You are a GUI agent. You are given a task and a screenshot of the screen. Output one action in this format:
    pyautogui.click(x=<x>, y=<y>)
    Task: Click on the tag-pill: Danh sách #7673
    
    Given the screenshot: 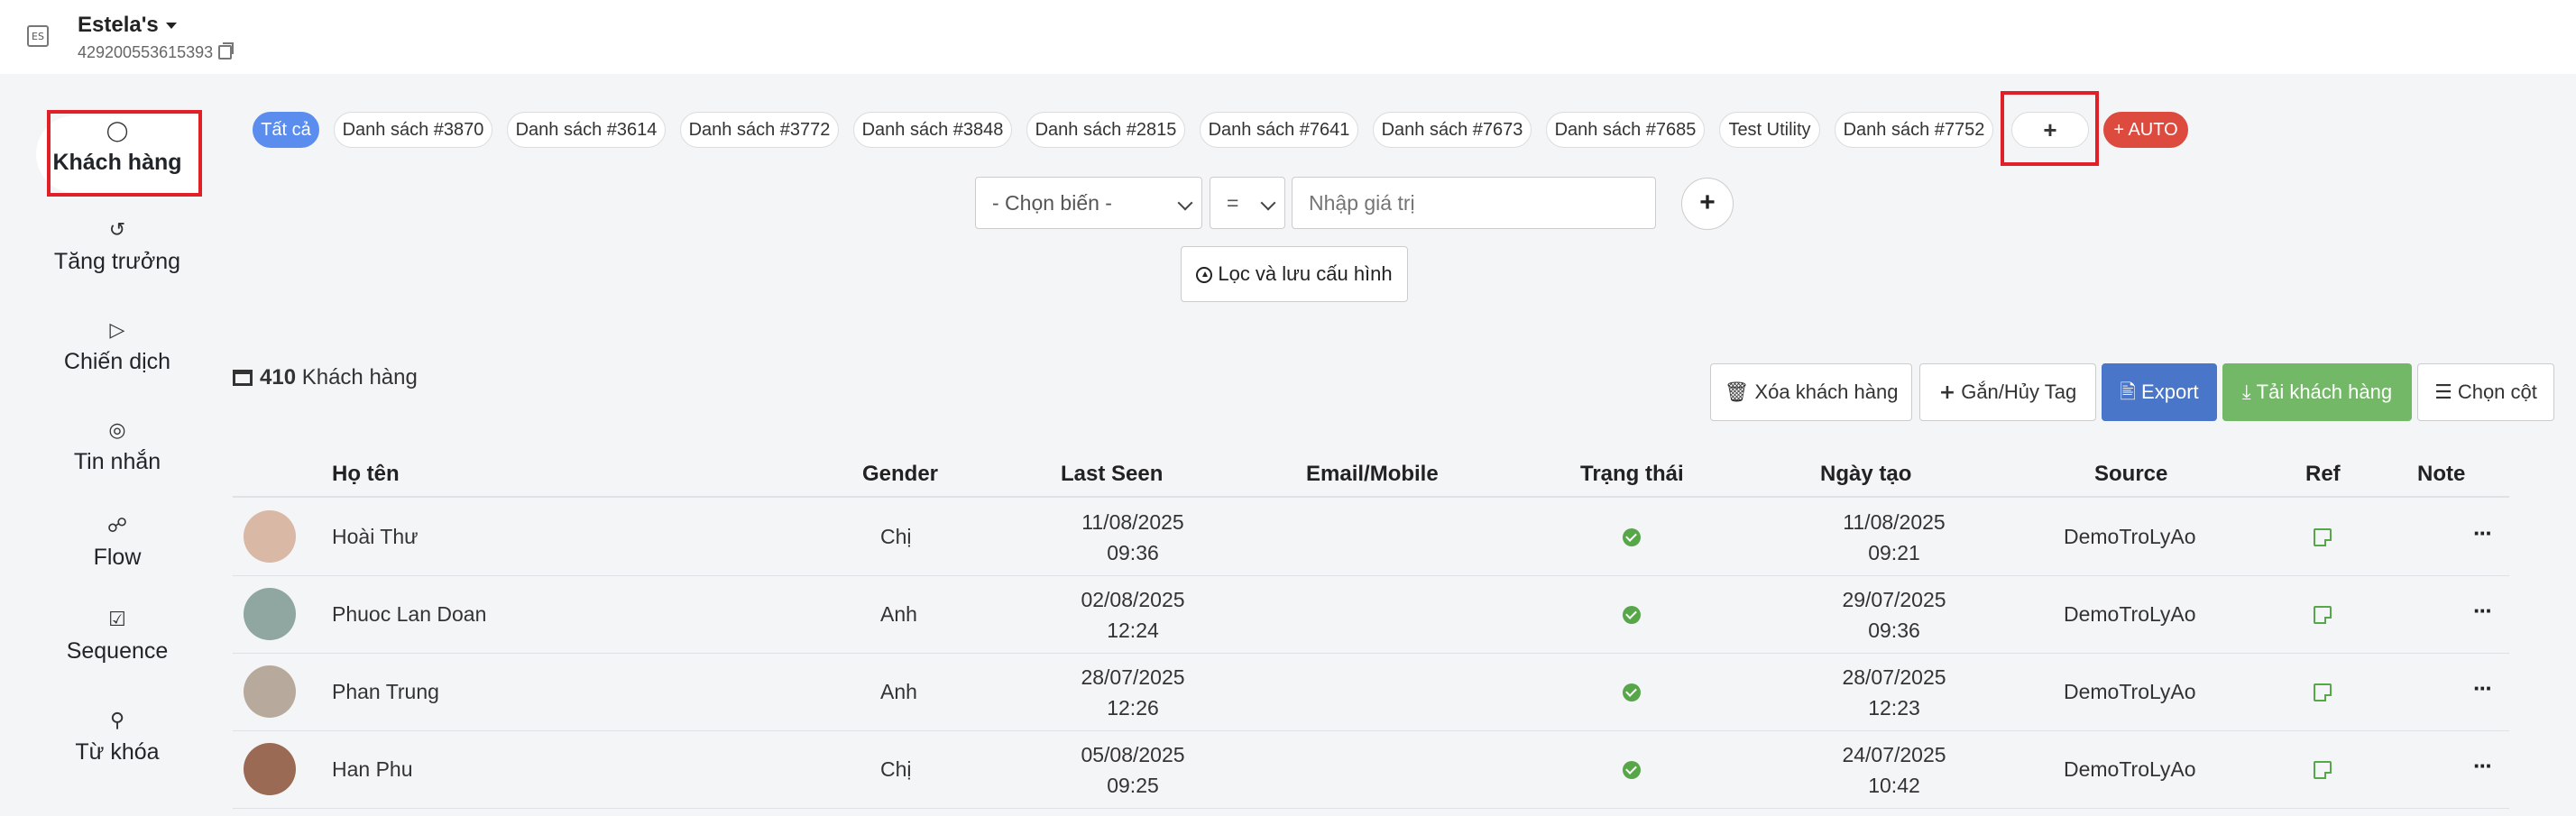 What is the action you would take?
    pyautogui.click(x=1452, y=130)
    